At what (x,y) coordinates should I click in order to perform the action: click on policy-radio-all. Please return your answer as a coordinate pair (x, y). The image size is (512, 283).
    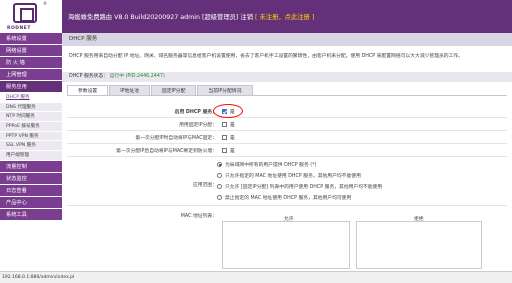
    Looking at the image, I should click on (219, 164).